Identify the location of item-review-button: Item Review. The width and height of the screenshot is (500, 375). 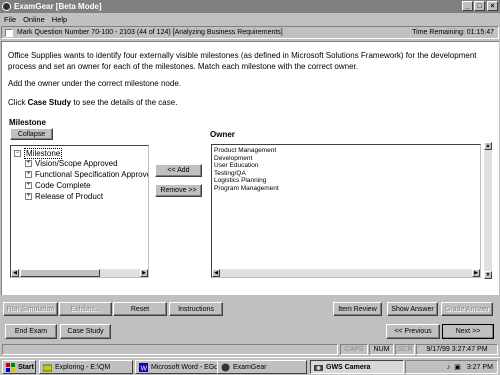
(357, 309).